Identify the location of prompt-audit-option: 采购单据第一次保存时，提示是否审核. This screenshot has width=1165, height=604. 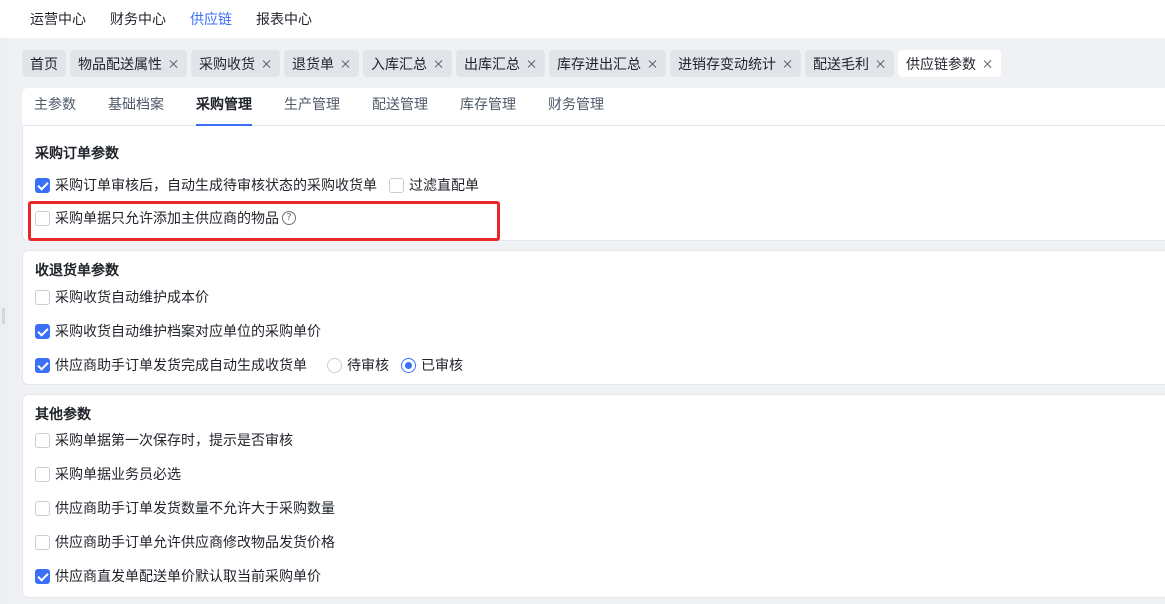
(164, 440).